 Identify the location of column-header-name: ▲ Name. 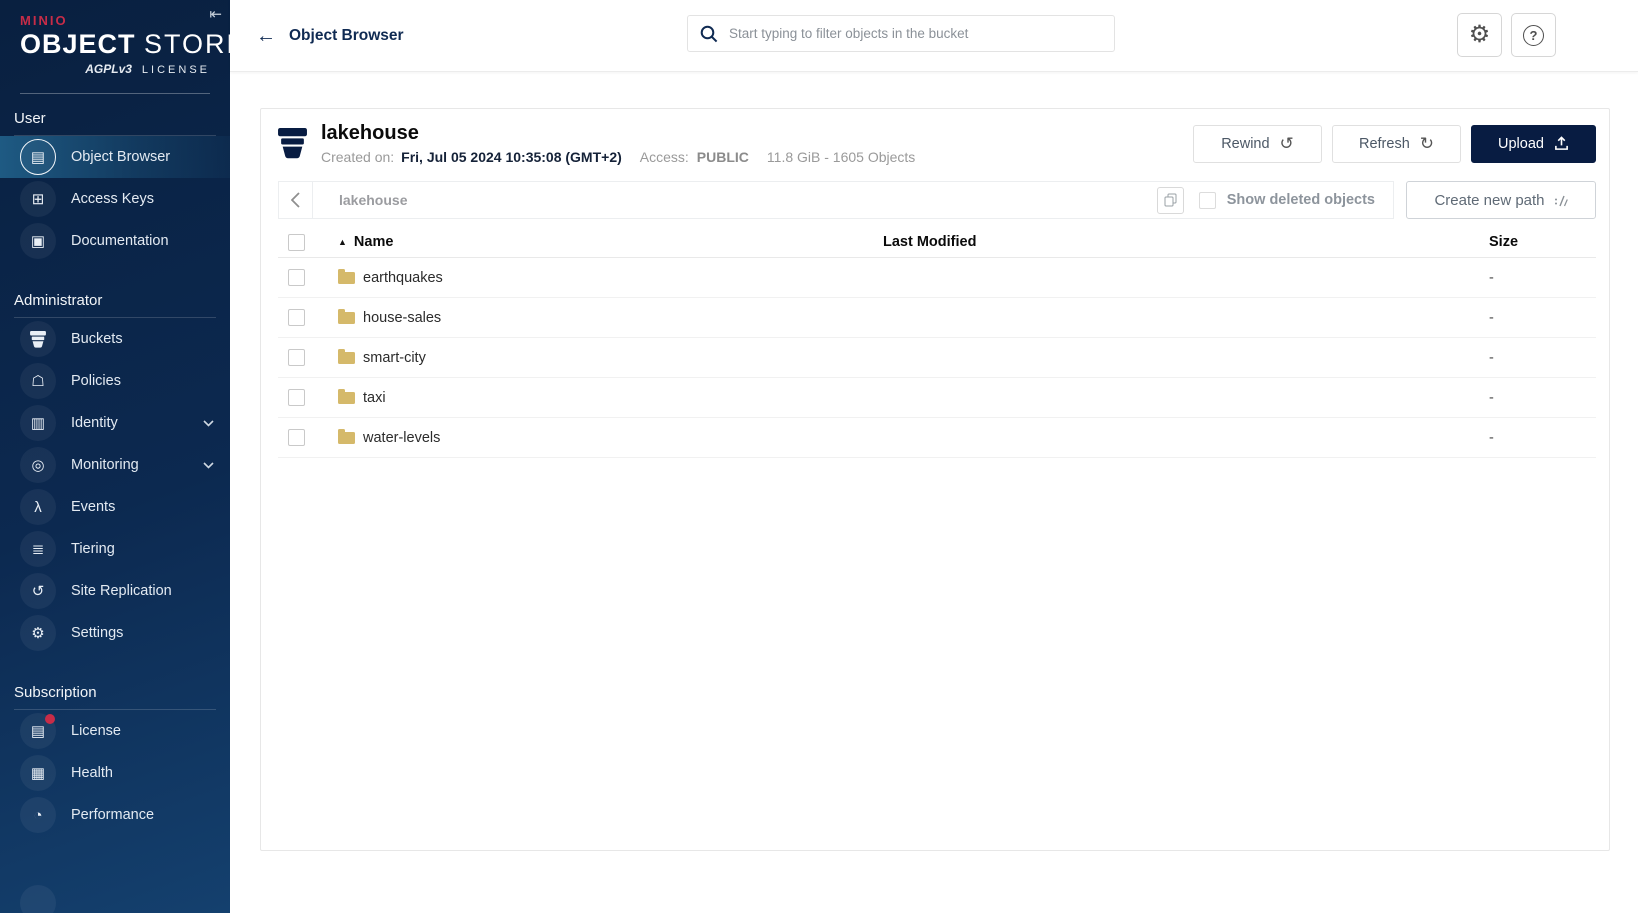
(610, 242).